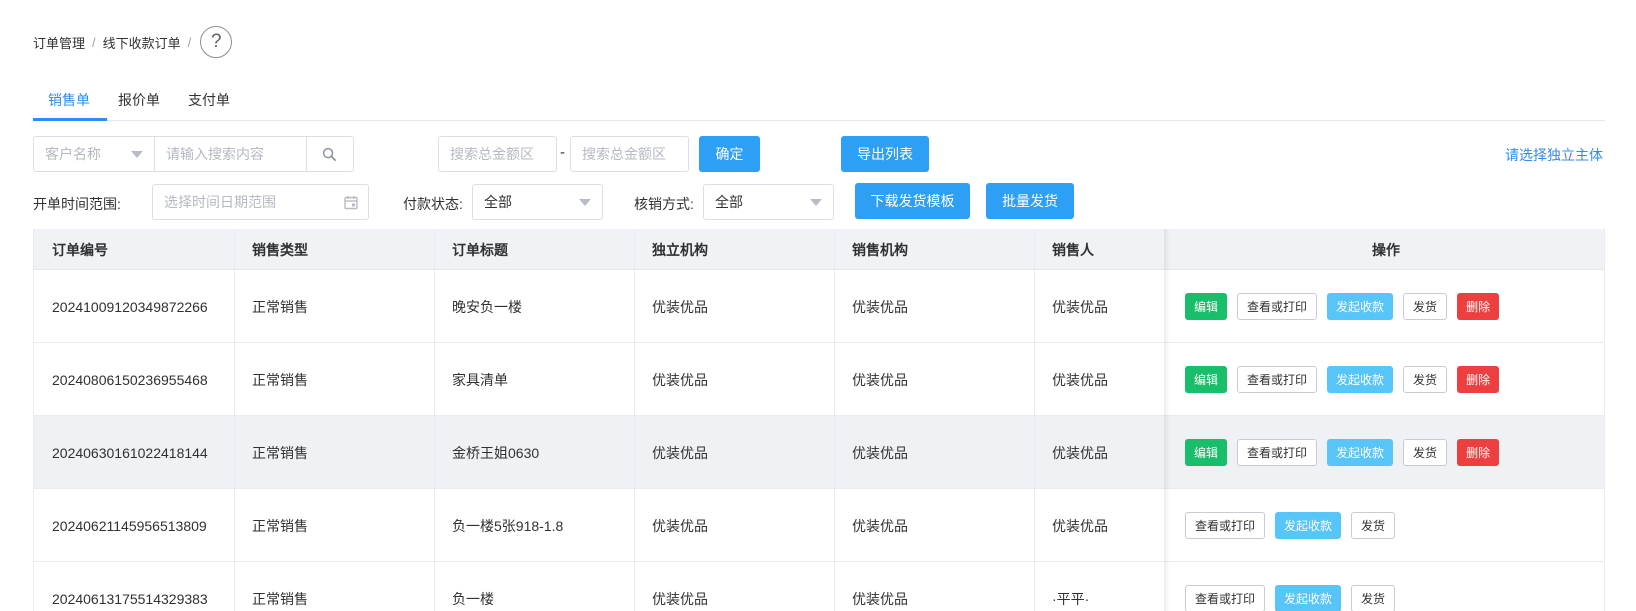 This screenshot has height=611, width=1636. What do you see at coordinates (230, 154) in the screenshot?
I see `search-input: 请输入搜索内容` at bounding box center [230, 154].